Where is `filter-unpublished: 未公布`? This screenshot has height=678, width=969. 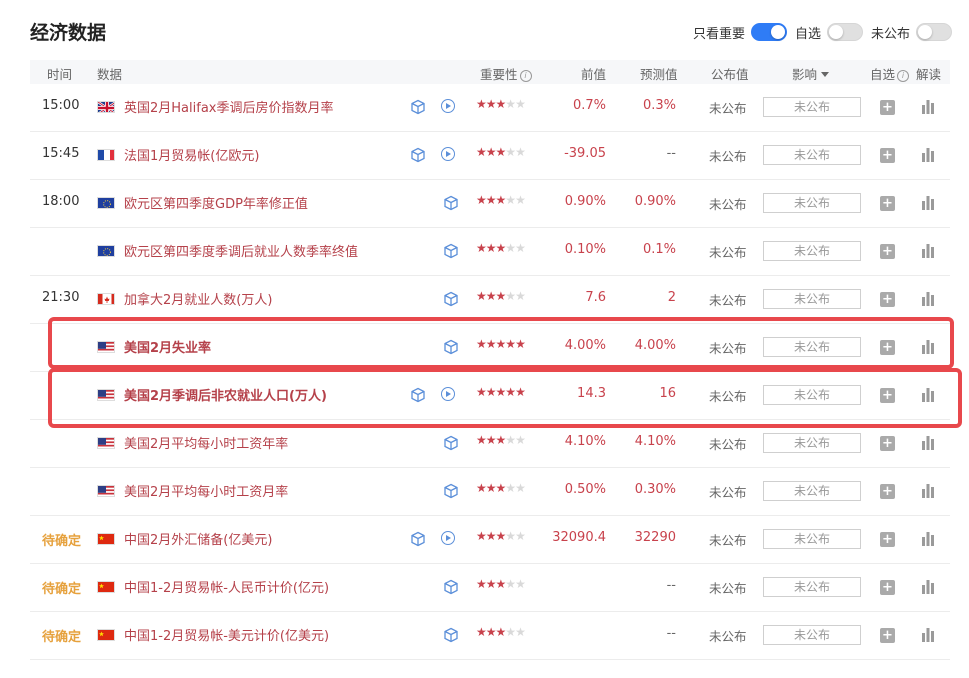
filter-unpublished: 未公布 is located at coordinates (912, 32).